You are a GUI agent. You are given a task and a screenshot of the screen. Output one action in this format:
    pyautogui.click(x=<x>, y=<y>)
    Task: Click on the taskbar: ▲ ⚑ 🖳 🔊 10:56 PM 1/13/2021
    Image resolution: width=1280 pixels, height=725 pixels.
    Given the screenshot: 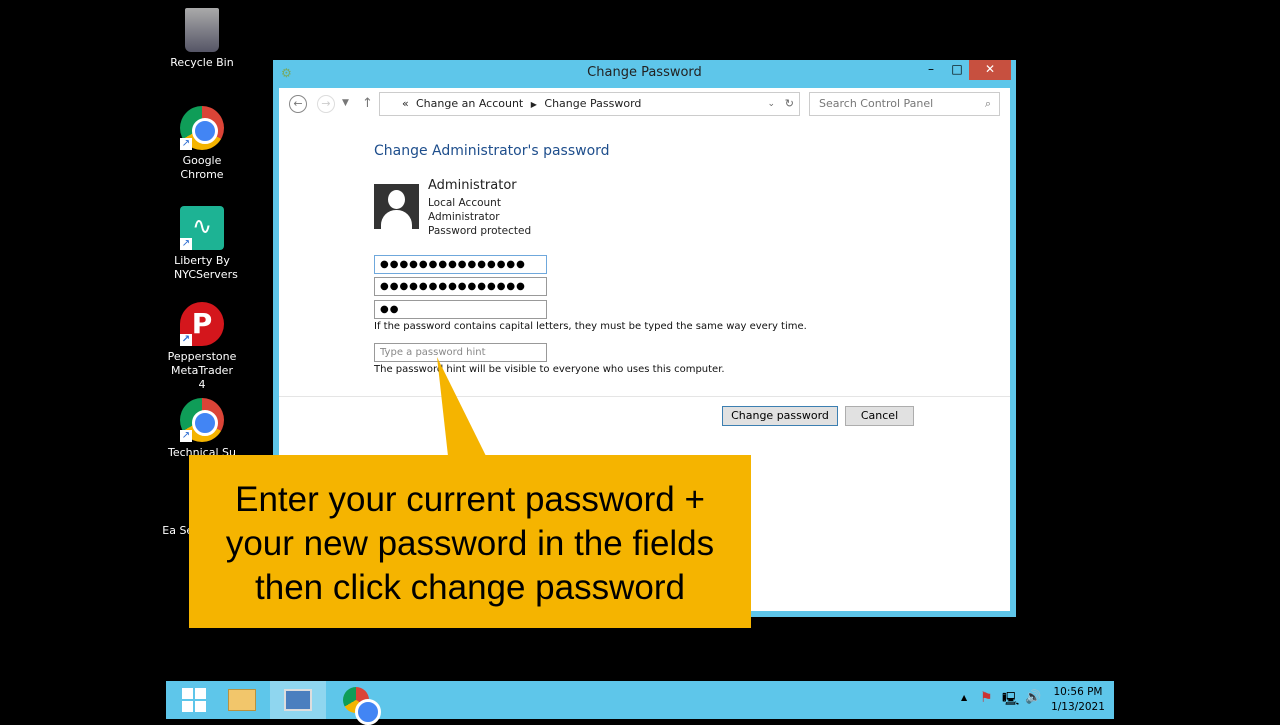 What is the action you would take?
    pyautogui.click(x=640, y=703)
    